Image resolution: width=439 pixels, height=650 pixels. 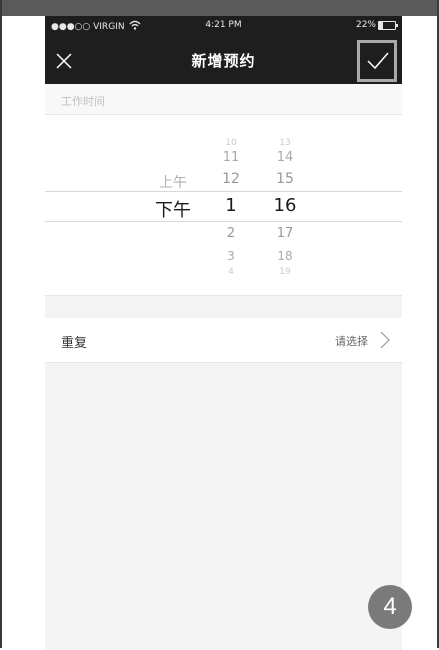 I want to click on picker-hour-selected: 1, so click(x=231, y=205).